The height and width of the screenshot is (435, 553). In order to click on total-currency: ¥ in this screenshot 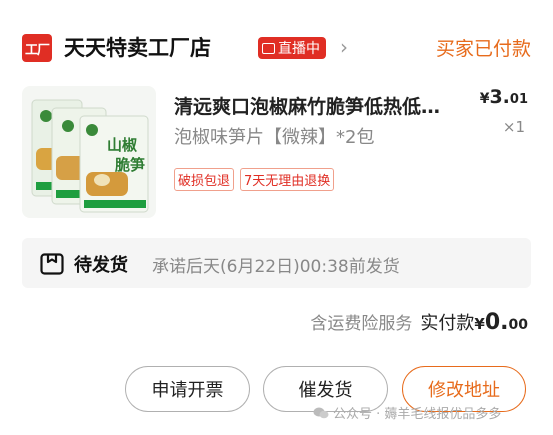, I will do `click(479, 324)`.